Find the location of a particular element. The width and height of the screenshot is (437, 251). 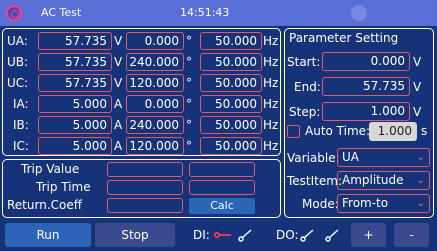

di-label: DI: is located at coordinates (201, 235).